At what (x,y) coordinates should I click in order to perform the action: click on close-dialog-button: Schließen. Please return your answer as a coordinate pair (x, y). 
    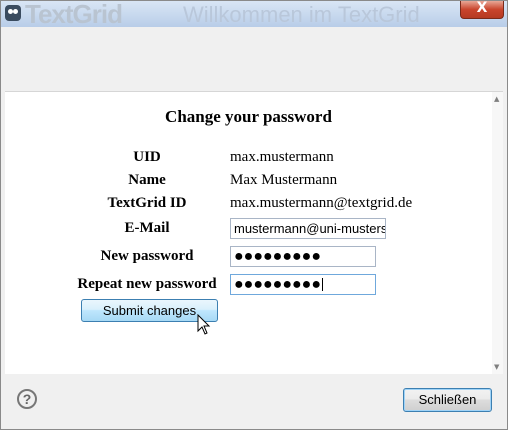
    Looking at the image, I should click on (447, 400).